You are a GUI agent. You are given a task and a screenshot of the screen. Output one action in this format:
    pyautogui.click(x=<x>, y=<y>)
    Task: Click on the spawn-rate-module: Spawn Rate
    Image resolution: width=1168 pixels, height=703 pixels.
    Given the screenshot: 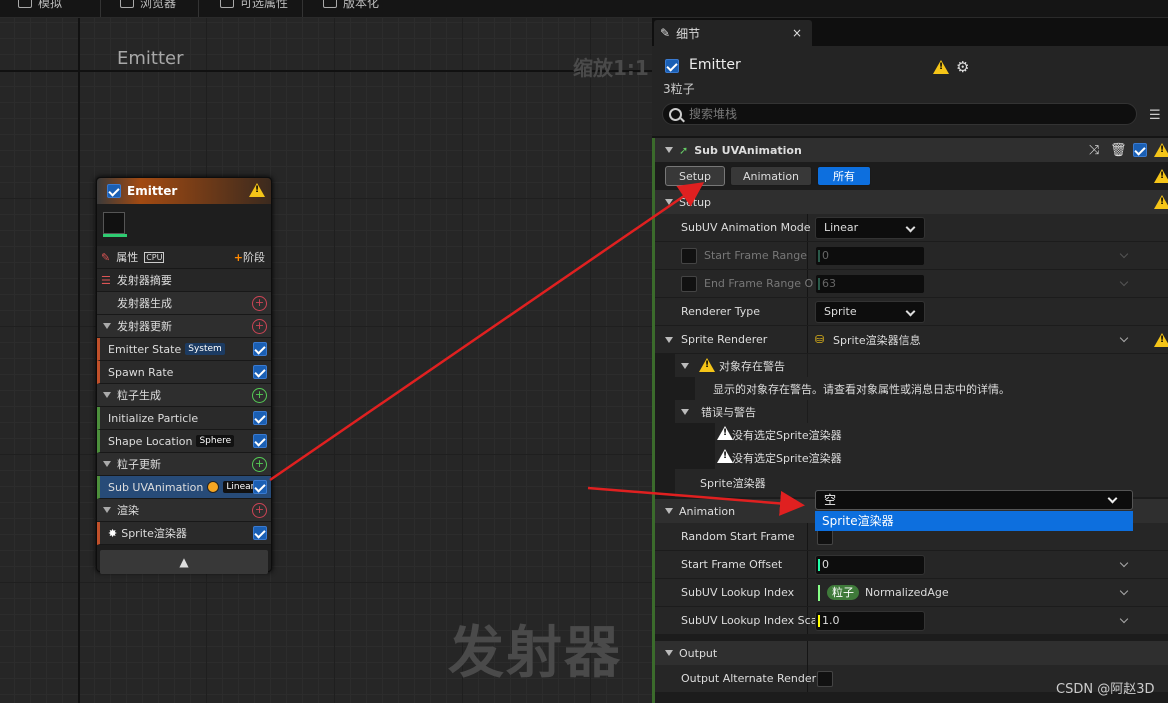 What is the action you would take?
    pyautogui.click(x=184, y=372)
    